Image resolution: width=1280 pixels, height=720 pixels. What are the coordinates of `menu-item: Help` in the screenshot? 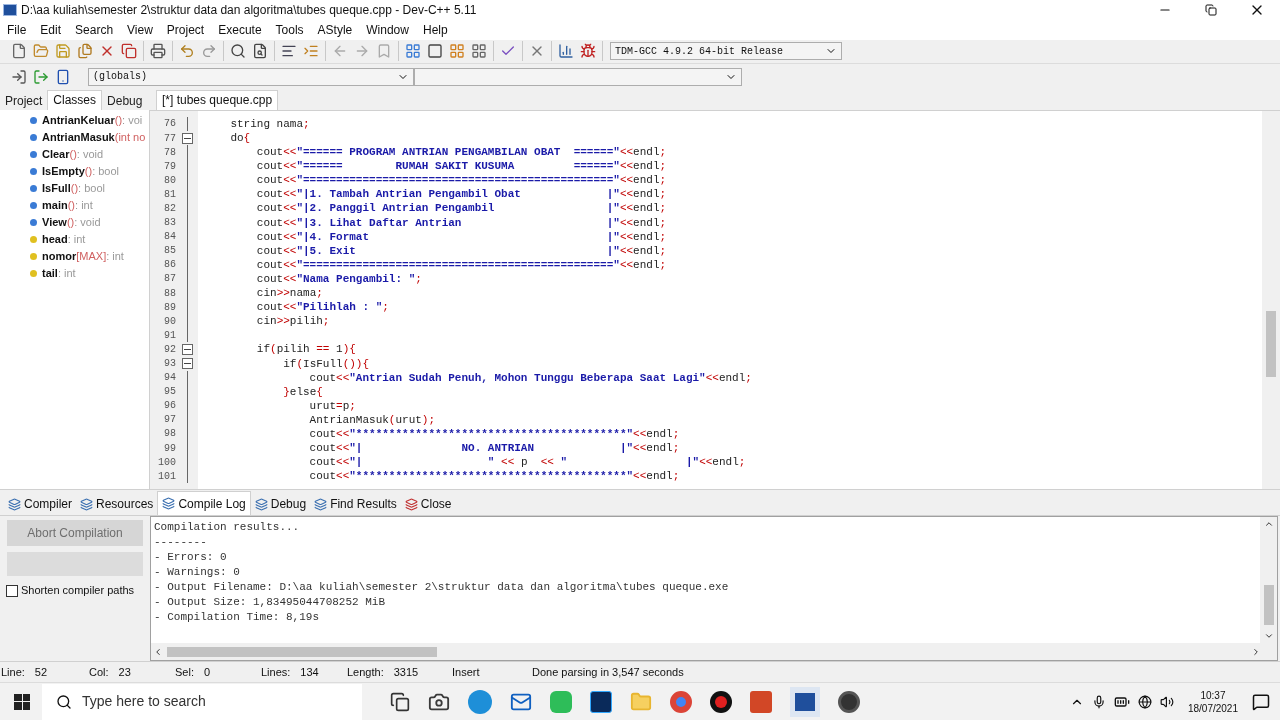 It's located at (435, 29).